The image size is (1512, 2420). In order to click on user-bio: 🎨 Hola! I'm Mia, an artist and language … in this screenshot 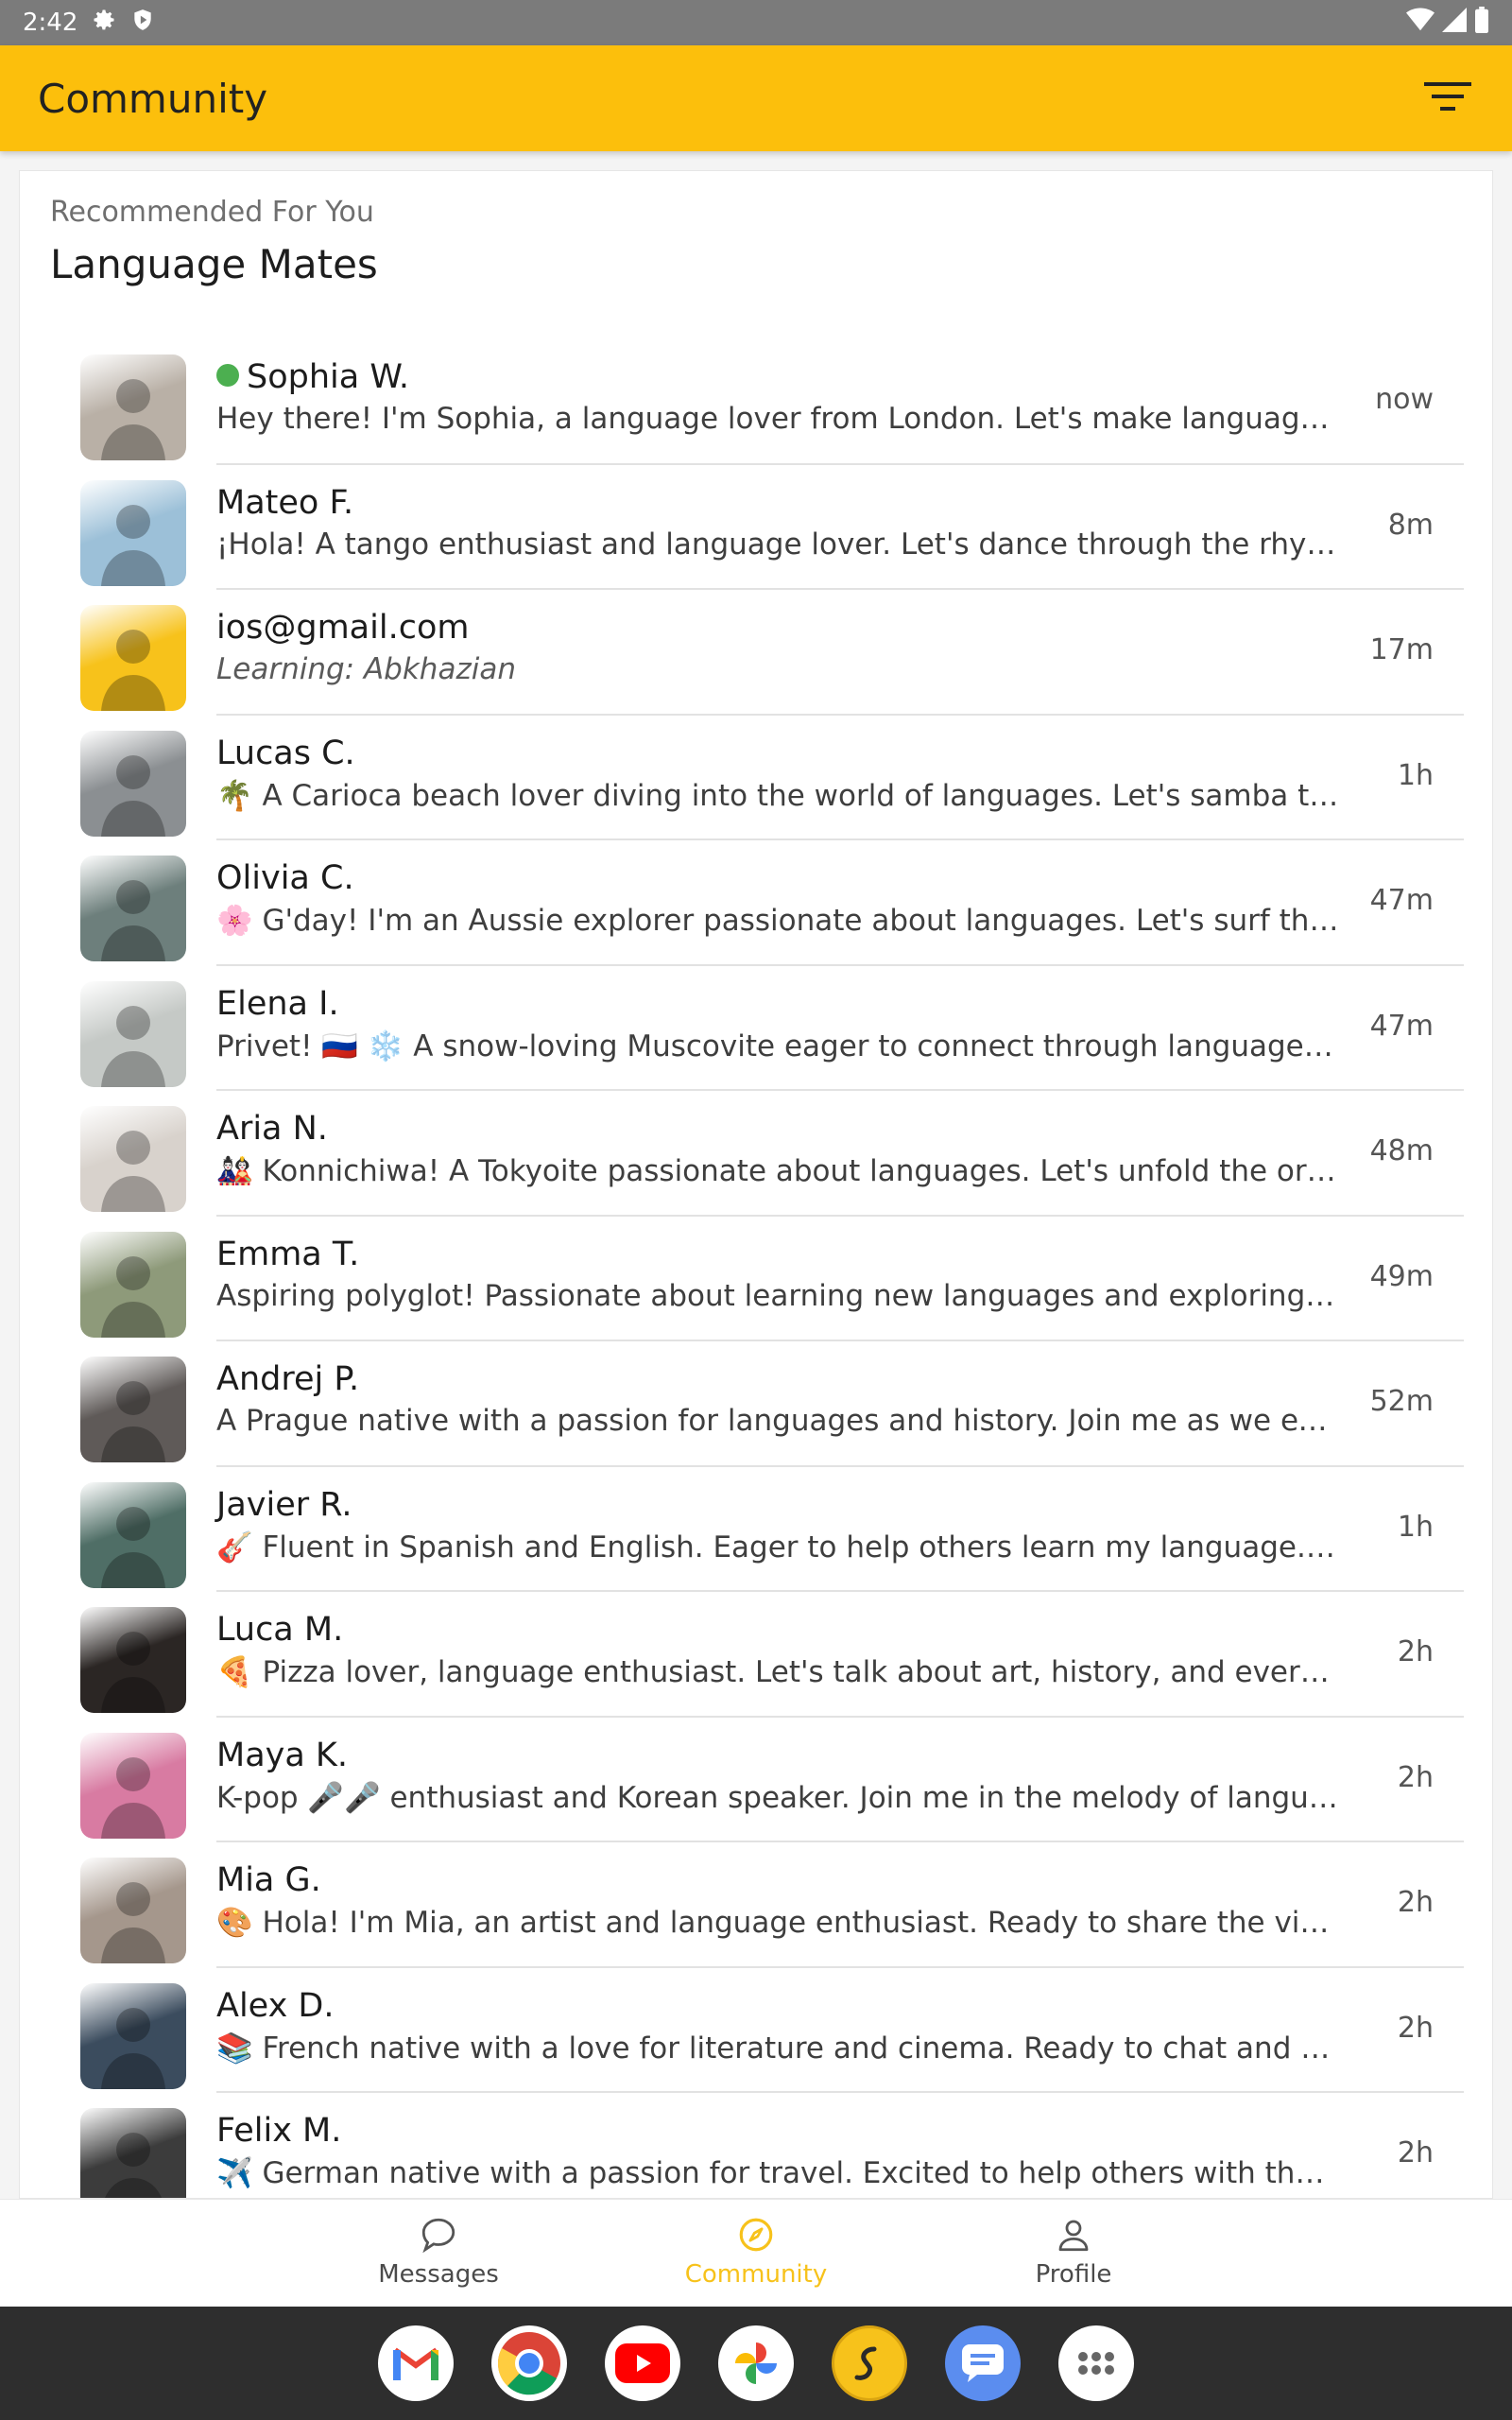, I will do `click(778, 1923)`.